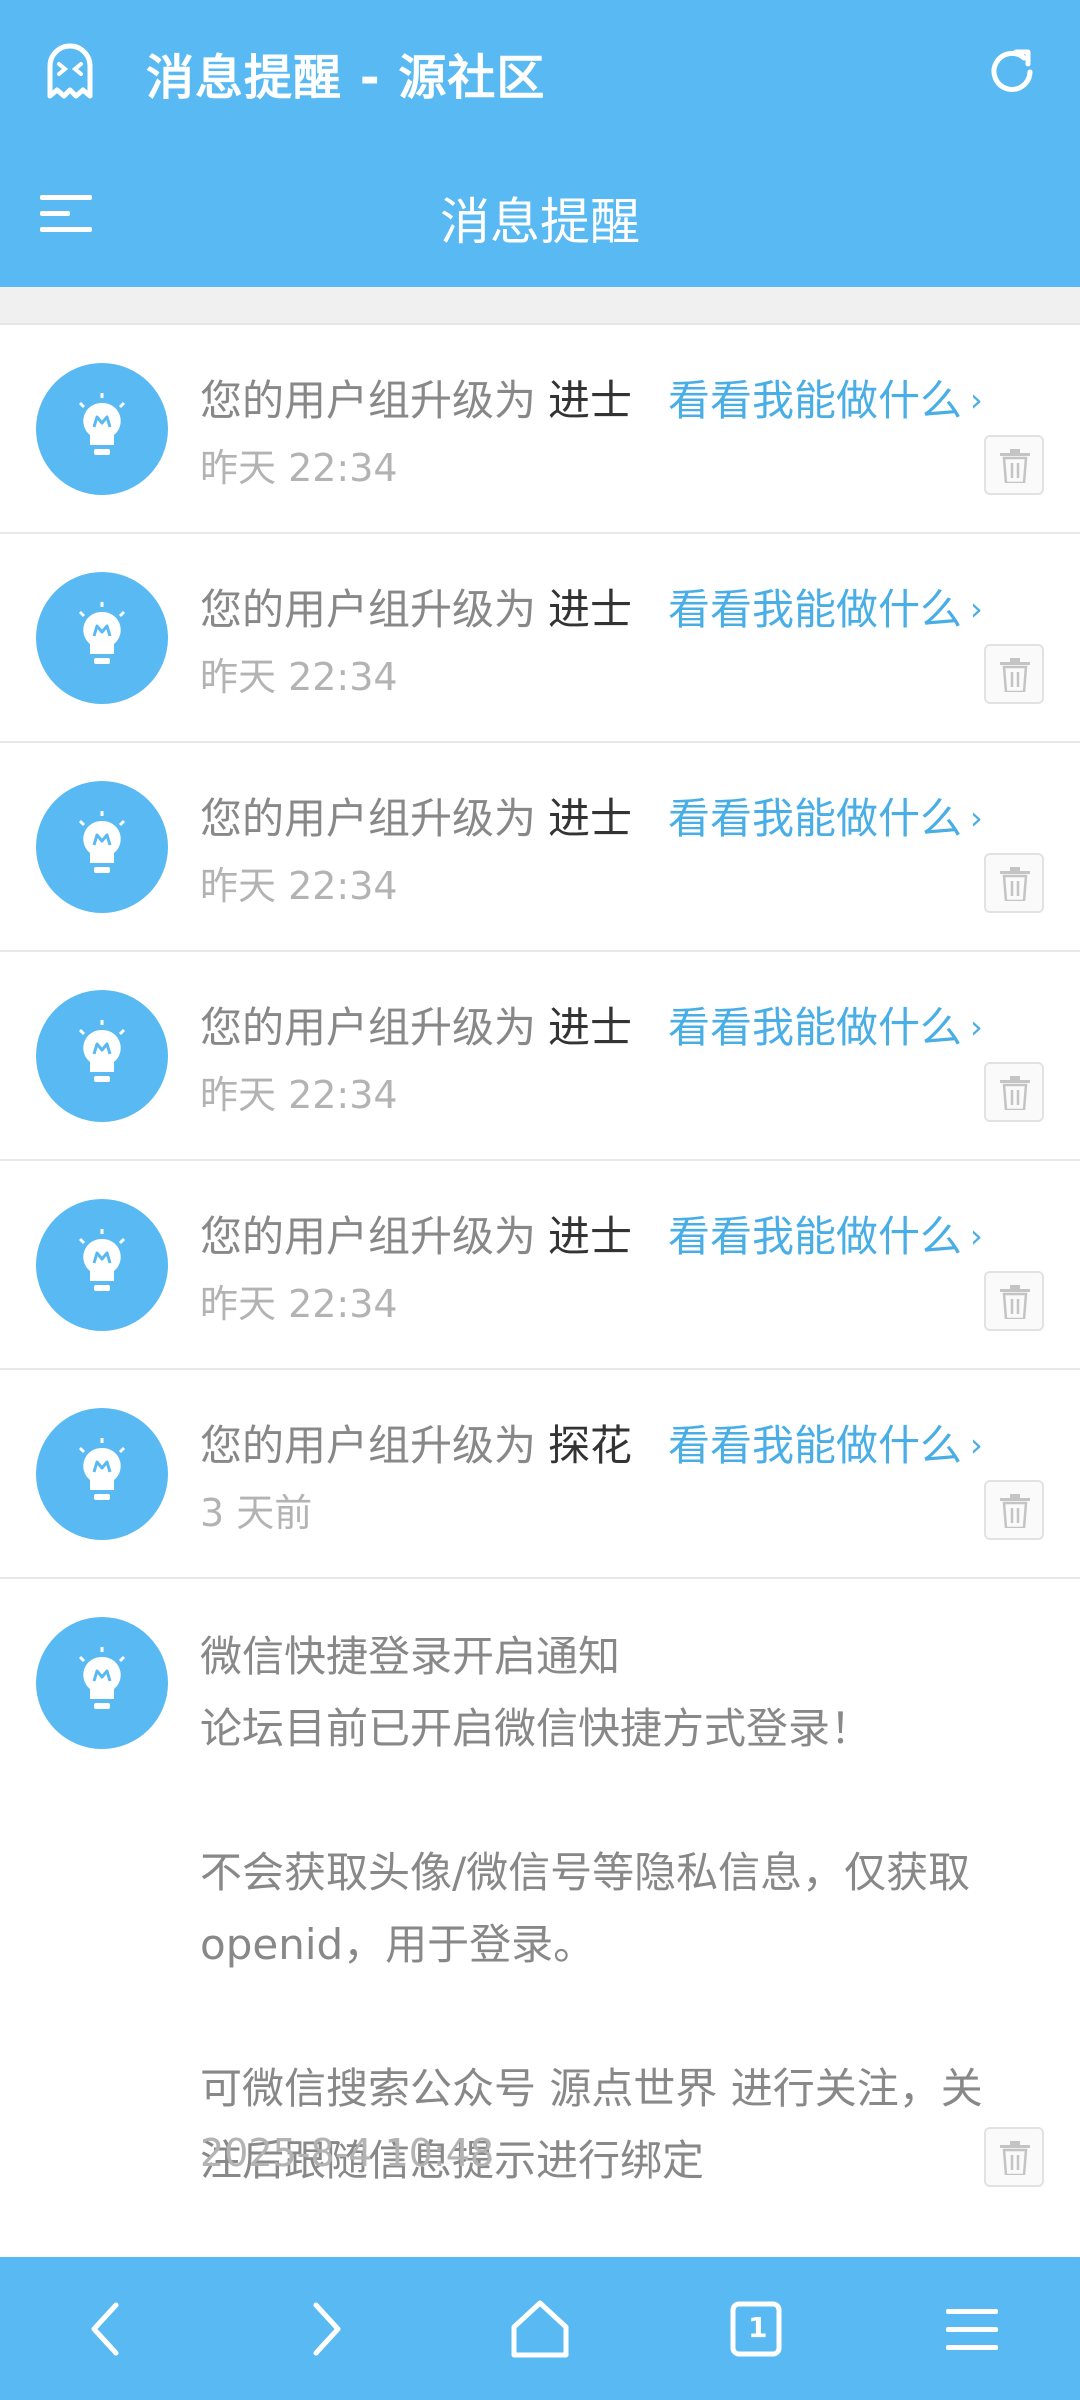 Image resolution: width=1080 pixels, height=2400 pixels. I want to click on app-bar: 消息提醒 - 源社区, so click(540, 70).